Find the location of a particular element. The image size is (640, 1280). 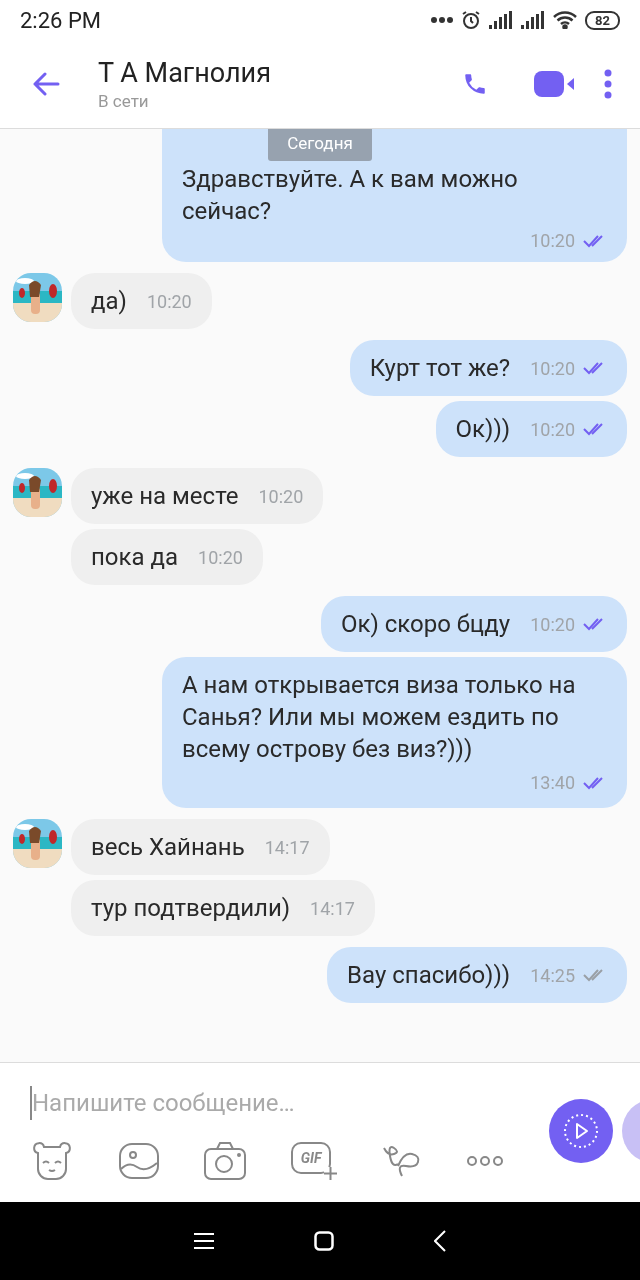

message-text: Курт тот же? is located at coordinates (440, 368).